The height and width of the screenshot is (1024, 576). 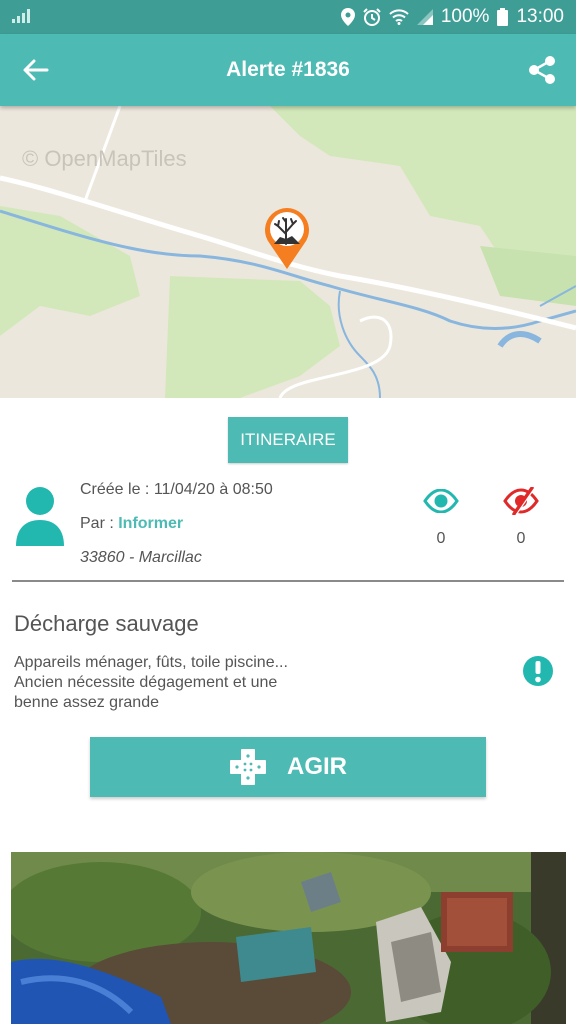 I want to click on eye-icon, so click(x=441, y=501).